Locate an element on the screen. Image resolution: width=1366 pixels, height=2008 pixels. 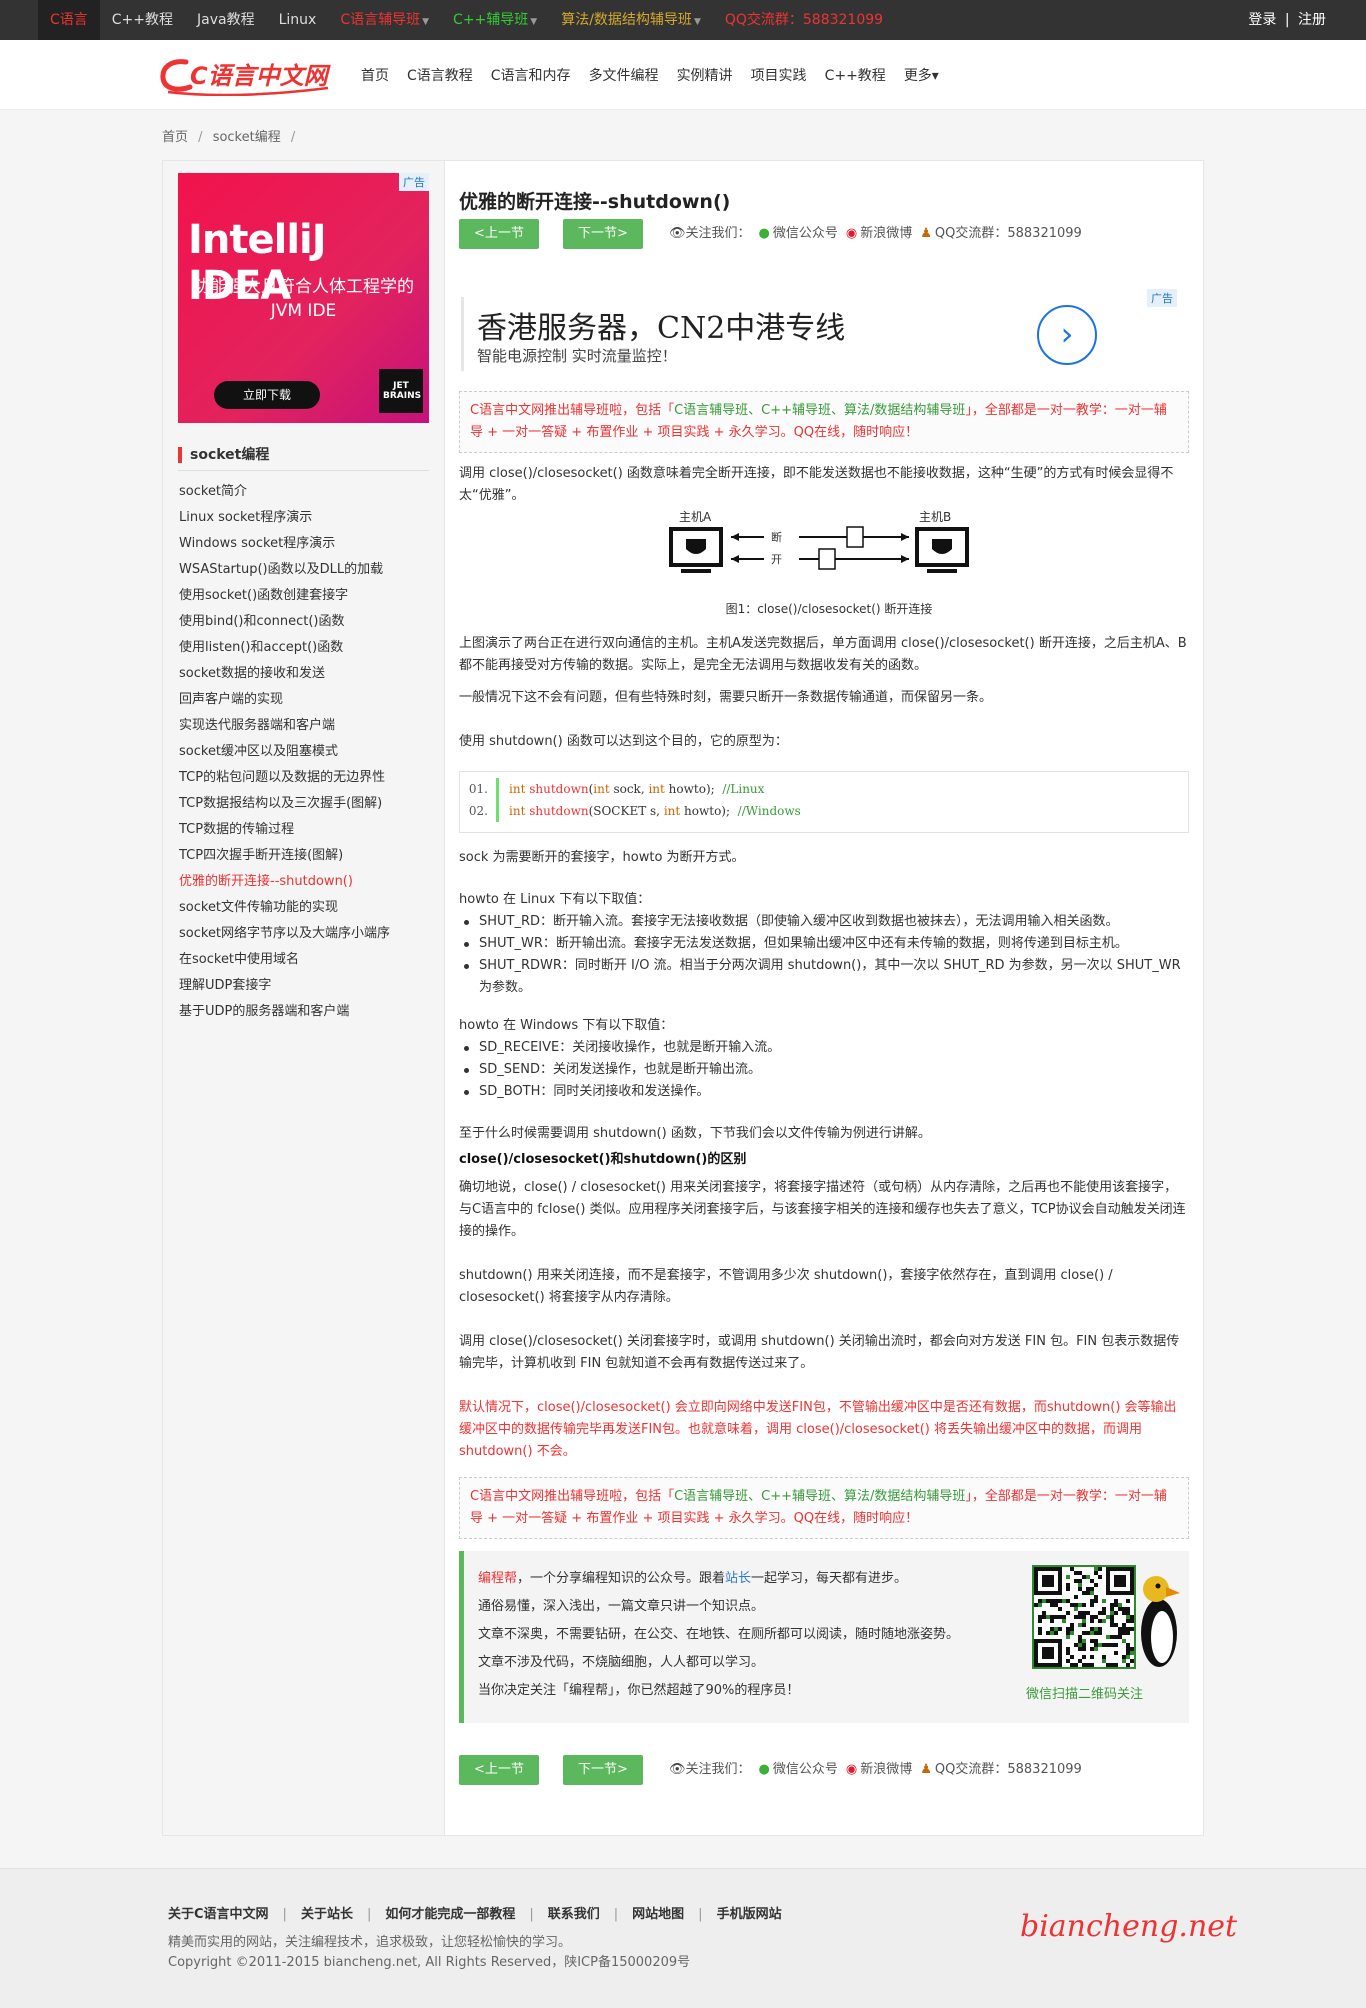
nav-projects: 项目实践 is located at coordinates (779, 75).